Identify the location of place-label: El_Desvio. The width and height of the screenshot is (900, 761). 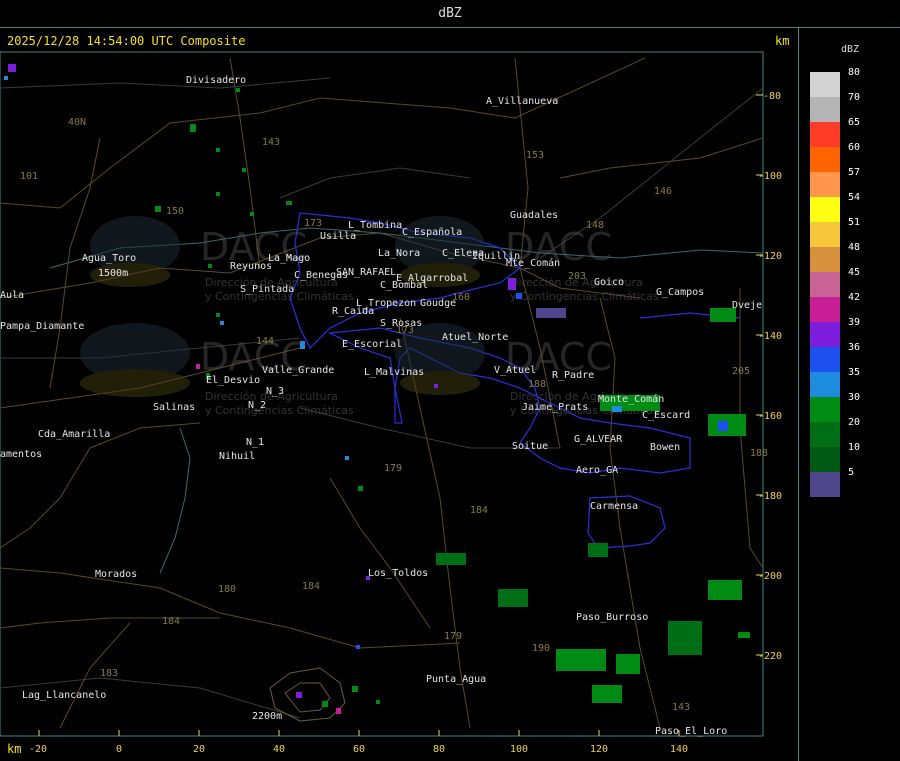
(233, 380).